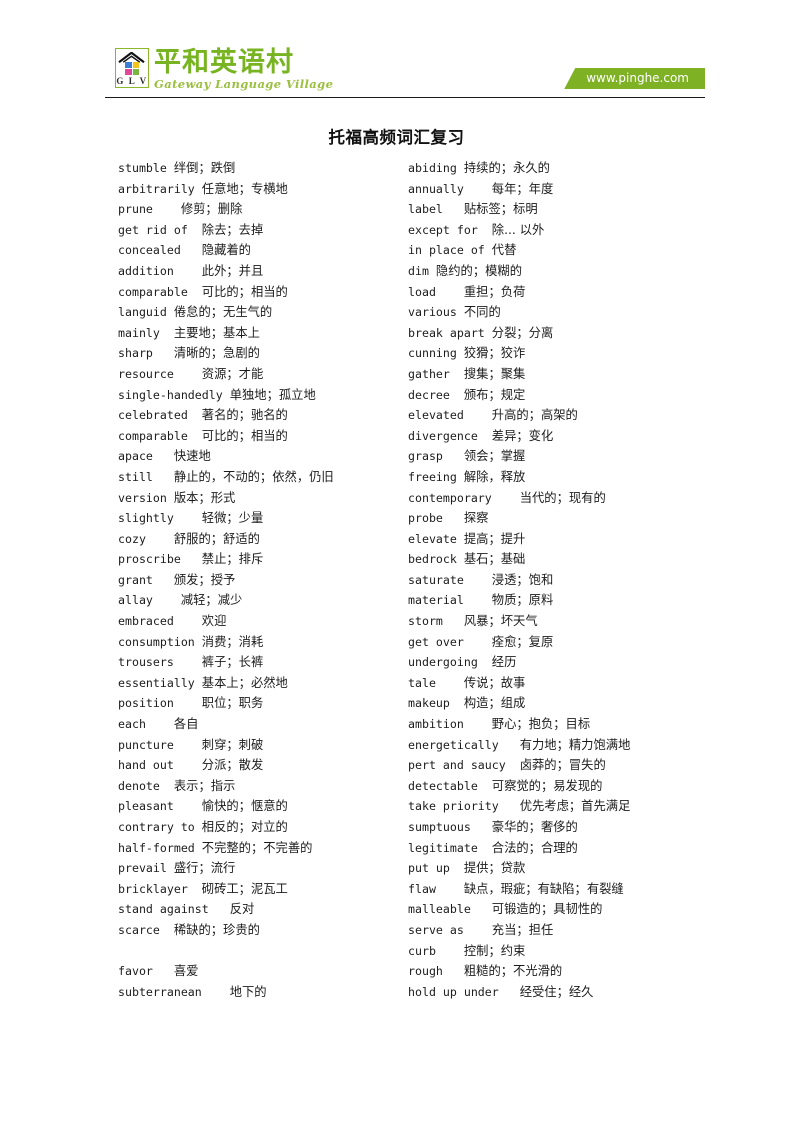  I want to click on vocabulary-term: essentially, so click(160, 682).